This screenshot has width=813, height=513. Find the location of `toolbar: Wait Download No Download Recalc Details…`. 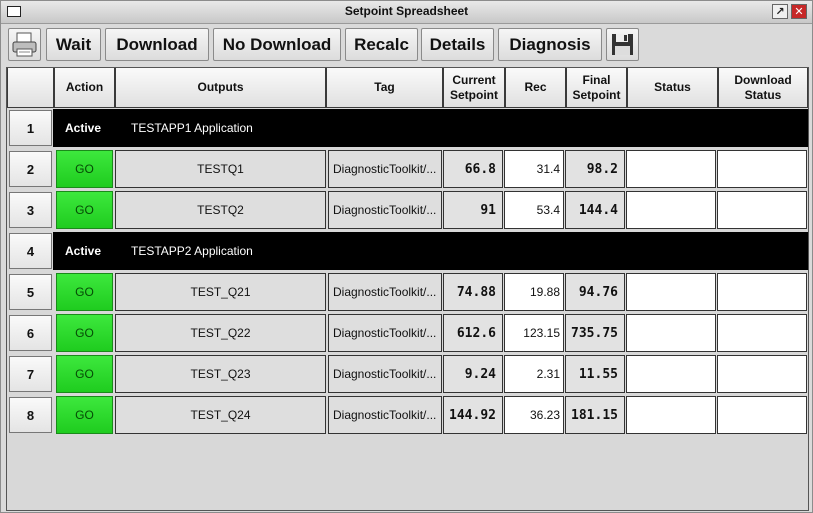

toolbar: Wait Download No Download Recalc Details… is located at coordinates (406, 45).